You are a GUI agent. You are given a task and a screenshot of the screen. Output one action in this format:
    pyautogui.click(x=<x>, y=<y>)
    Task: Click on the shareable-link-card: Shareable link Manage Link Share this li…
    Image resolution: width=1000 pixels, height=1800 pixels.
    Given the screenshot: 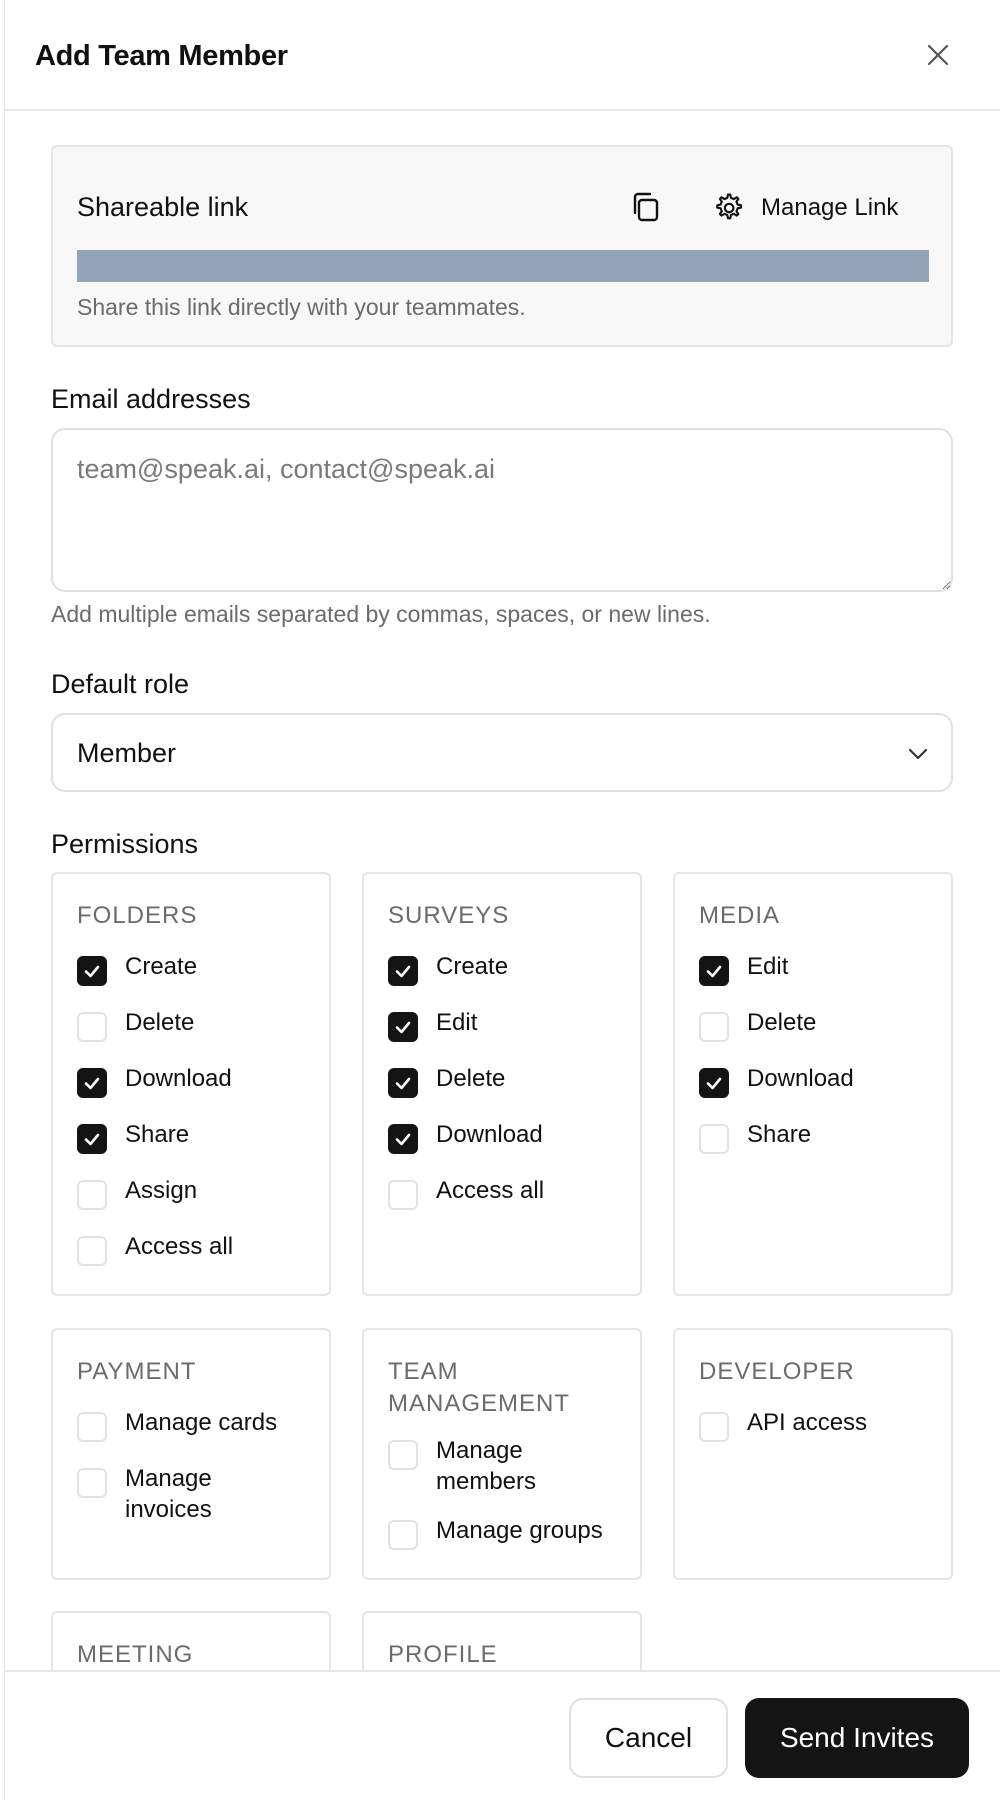 What is the action you would take?
    pyautogui.click(x=502, y=246)
    